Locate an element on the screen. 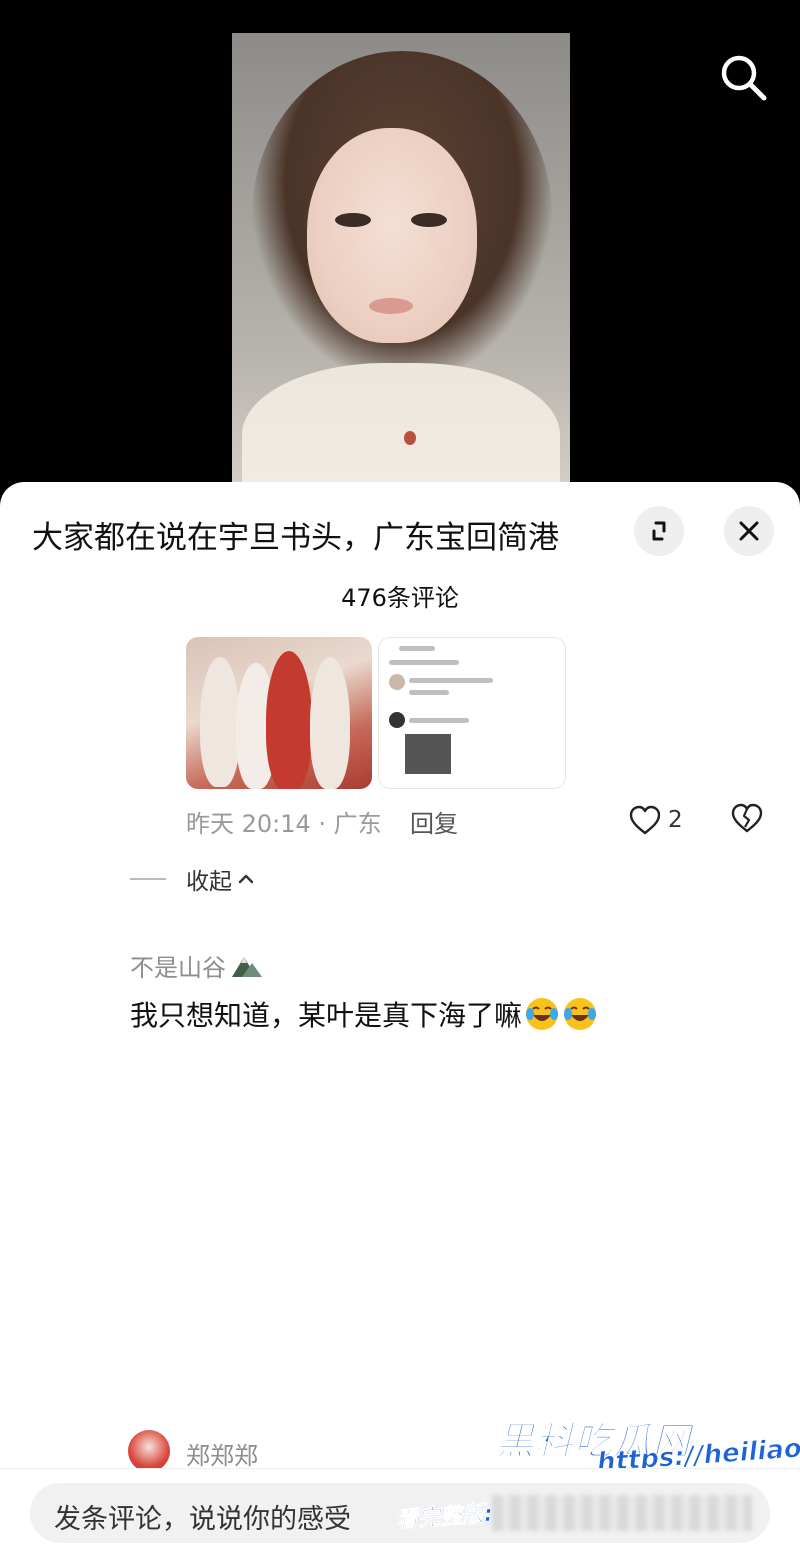 Image resolution: width=800 pixels, height=1555 pixels. lips is located at coordinates (391, 306).